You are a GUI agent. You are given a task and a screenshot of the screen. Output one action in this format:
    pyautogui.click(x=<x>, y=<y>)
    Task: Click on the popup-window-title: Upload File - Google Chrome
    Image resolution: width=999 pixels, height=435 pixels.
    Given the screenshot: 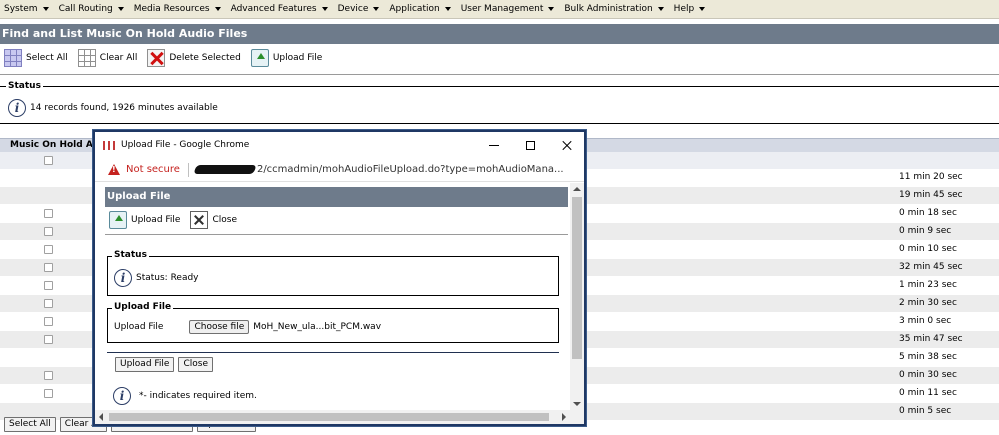 What is the action you would take?
    pyautogui.click(x=185, y=145)
    